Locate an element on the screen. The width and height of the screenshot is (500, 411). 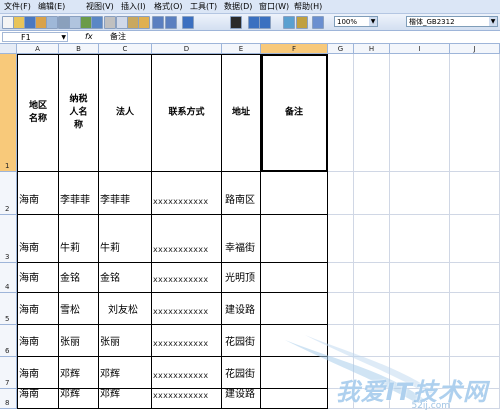
cell-b3: 牛莉 is located at coordinates (79, 239).